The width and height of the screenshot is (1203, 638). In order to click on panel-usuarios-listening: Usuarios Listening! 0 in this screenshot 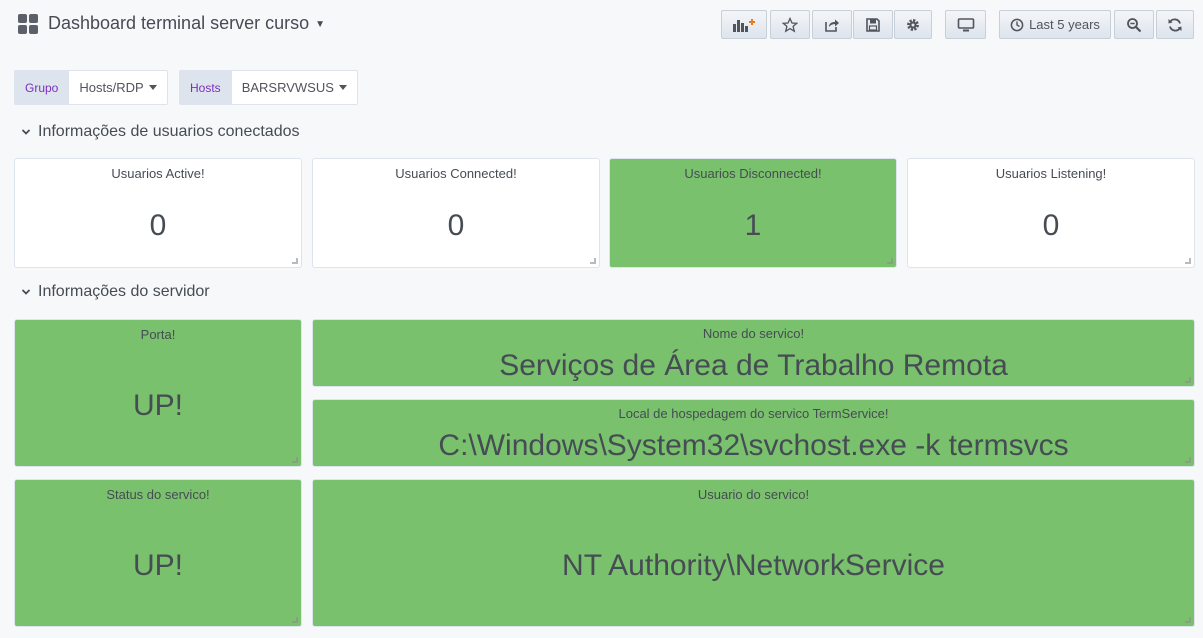, I will do `click(1051, 213)`.